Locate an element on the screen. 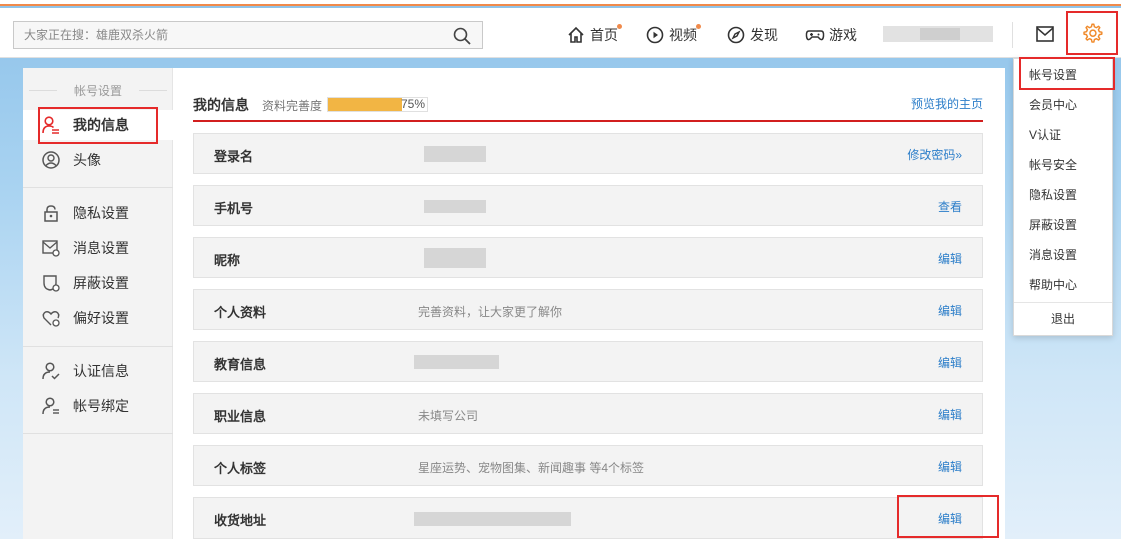 The image size is (1121, 539). info-row-tags: 个人标签 星座运势、宠物图集、新闻趣事 等4个标签 编辑 is located at coordinates (588, 465).